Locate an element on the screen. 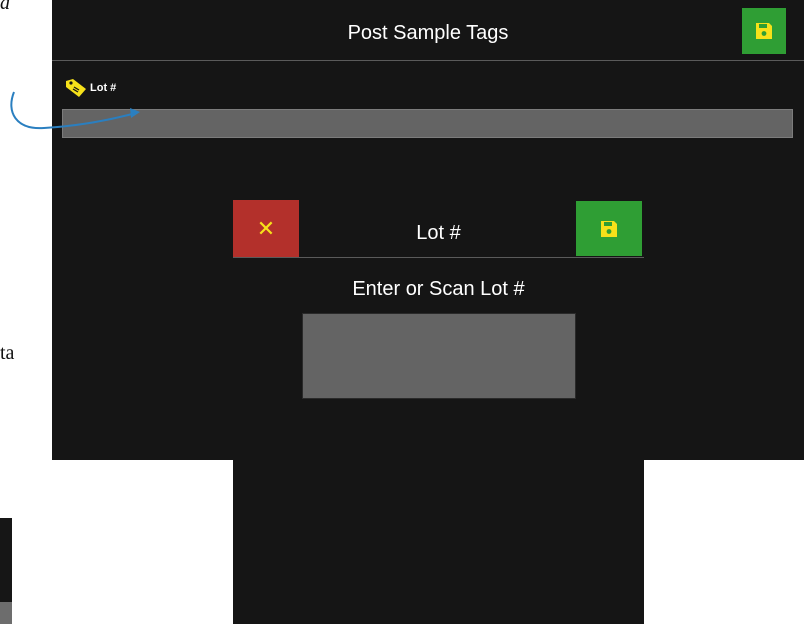  lot-number-input is located at coordinates (439, 356).